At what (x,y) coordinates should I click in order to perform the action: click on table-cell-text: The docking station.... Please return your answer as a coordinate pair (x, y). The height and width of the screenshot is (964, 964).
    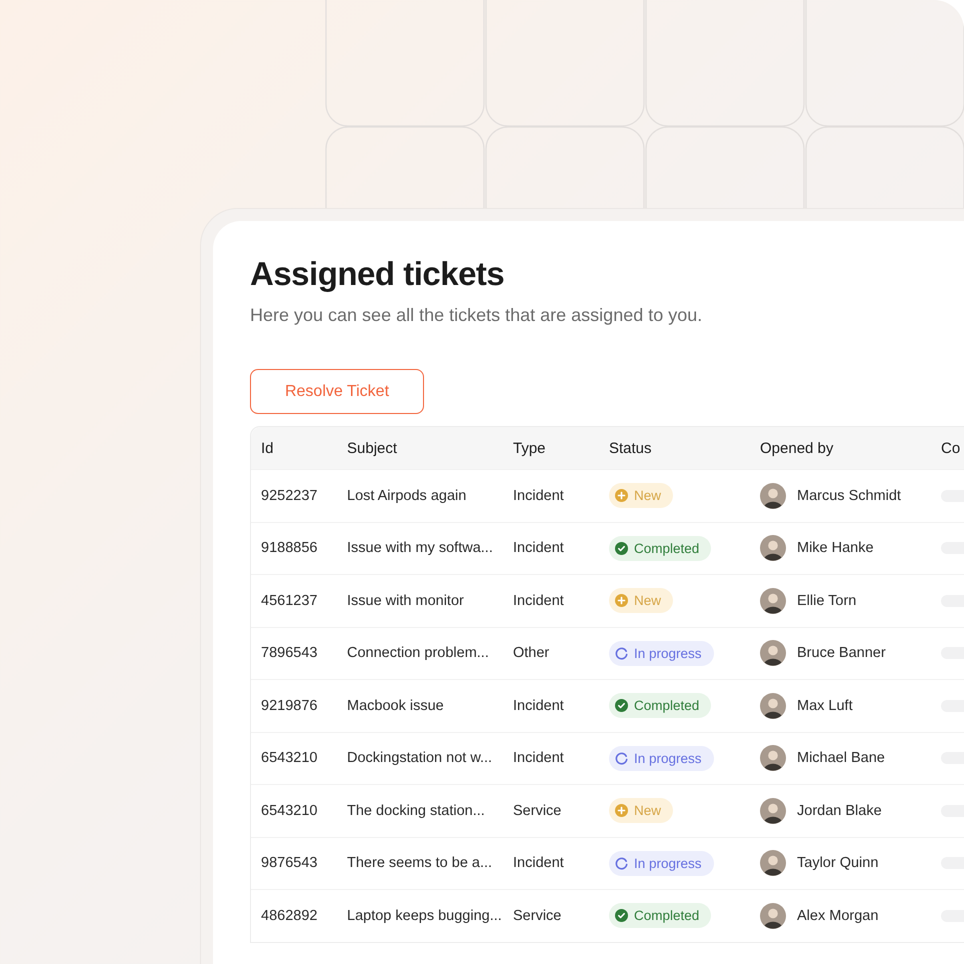
    Looking at the image, I should click on (416, 810).